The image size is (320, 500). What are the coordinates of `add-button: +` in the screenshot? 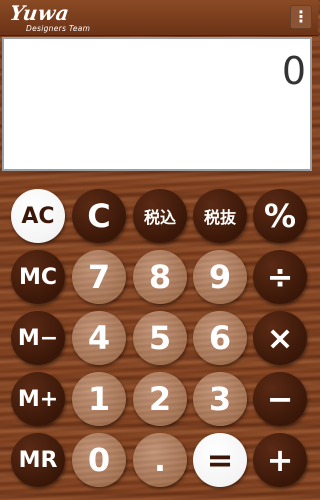 It's located at (280, 460).